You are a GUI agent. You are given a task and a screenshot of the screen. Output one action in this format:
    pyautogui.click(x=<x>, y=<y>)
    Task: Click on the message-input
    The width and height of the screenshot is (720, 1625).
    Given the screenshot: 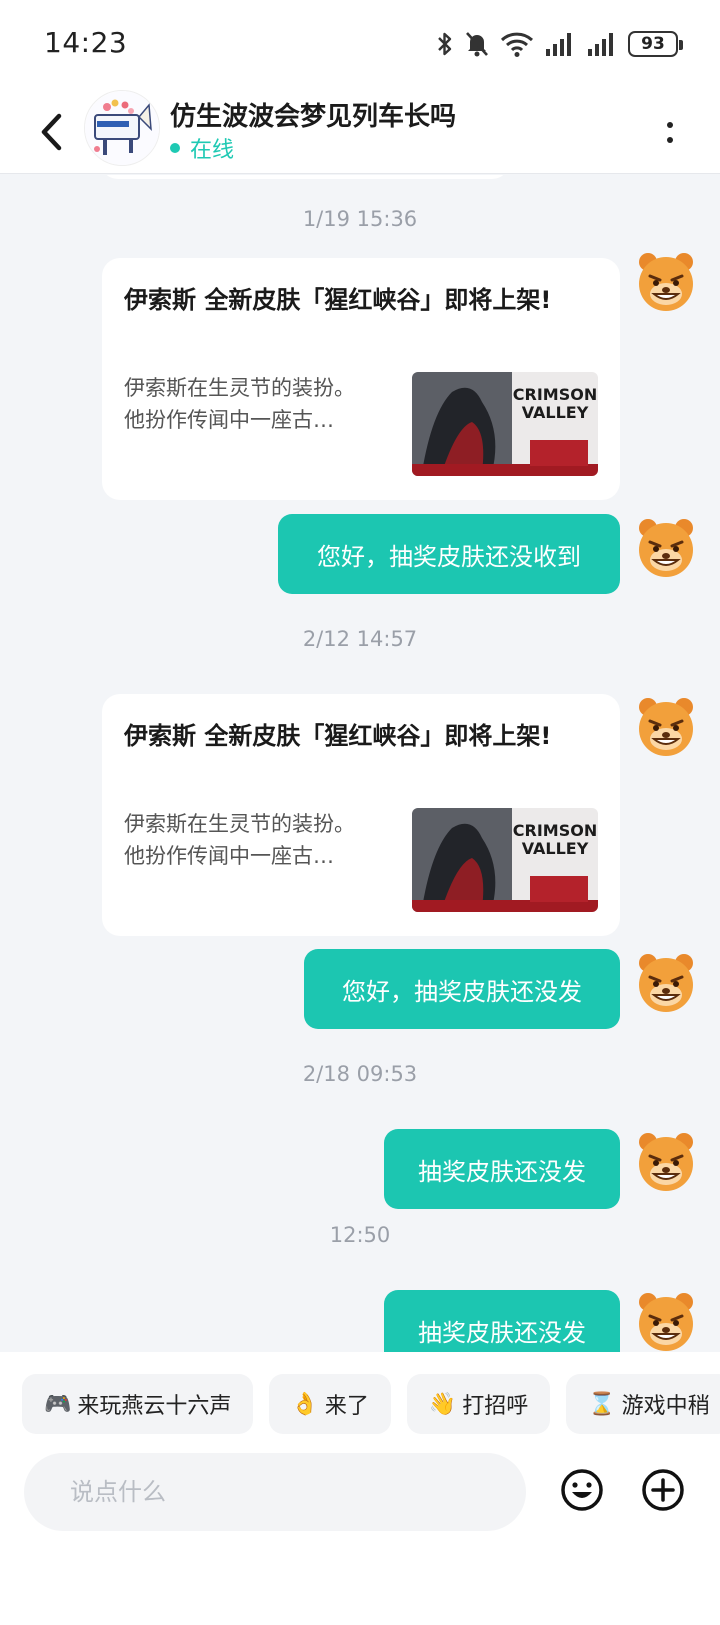 What is the action you would take?
    pyautogui.click(x=275, y=1492)
    